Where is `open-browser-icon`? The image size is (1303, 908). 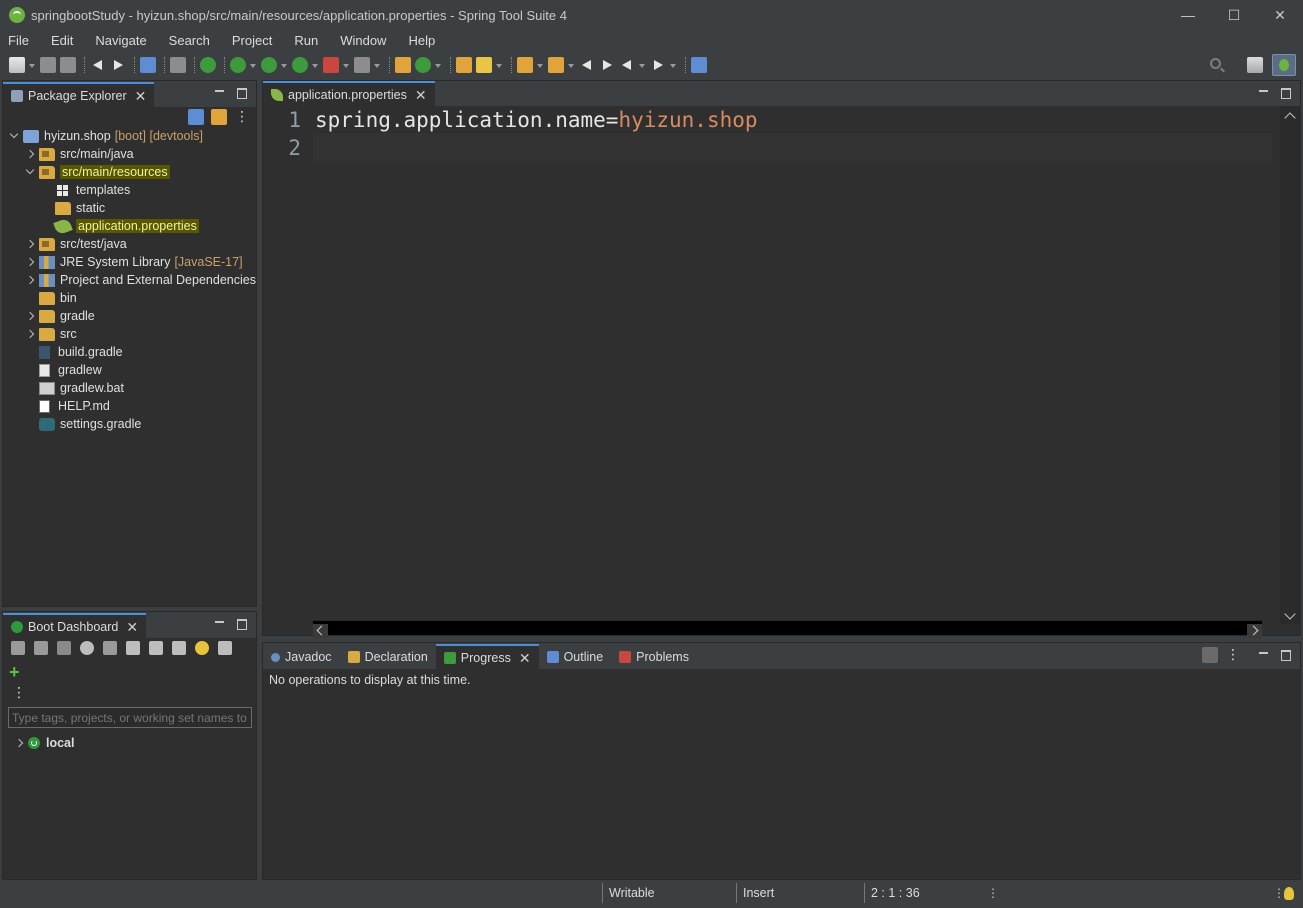
open-browser-icon is located at coordinates (87, 648).